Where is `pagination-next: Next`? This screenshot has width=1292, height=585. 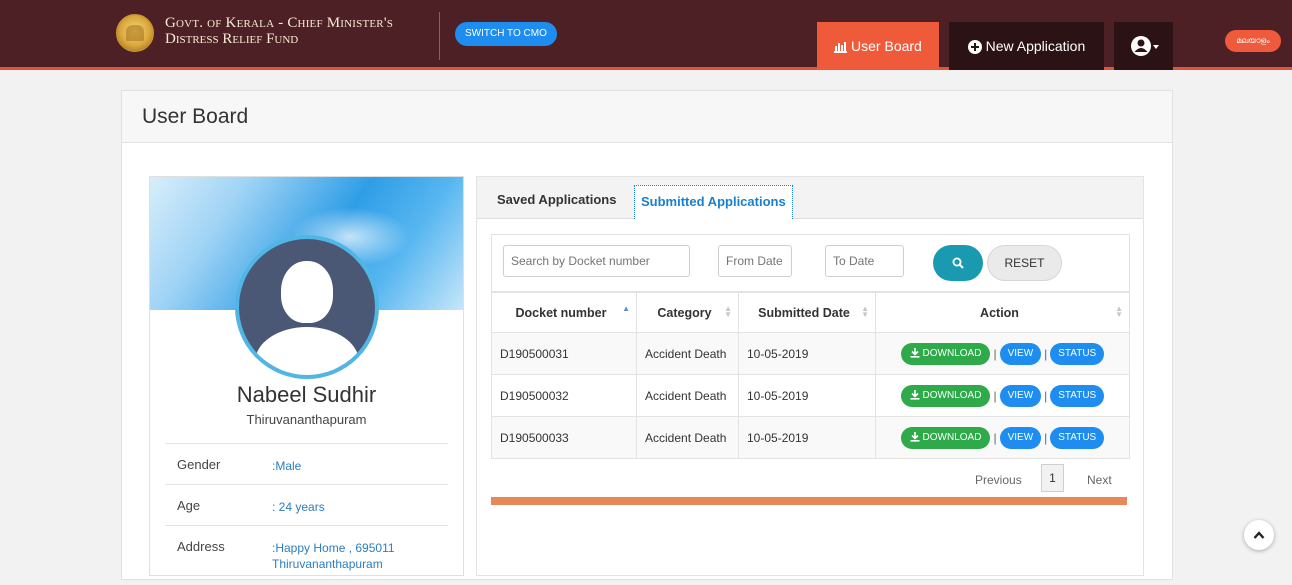 pagination-next: Next is located at coordinates (1099, 480).